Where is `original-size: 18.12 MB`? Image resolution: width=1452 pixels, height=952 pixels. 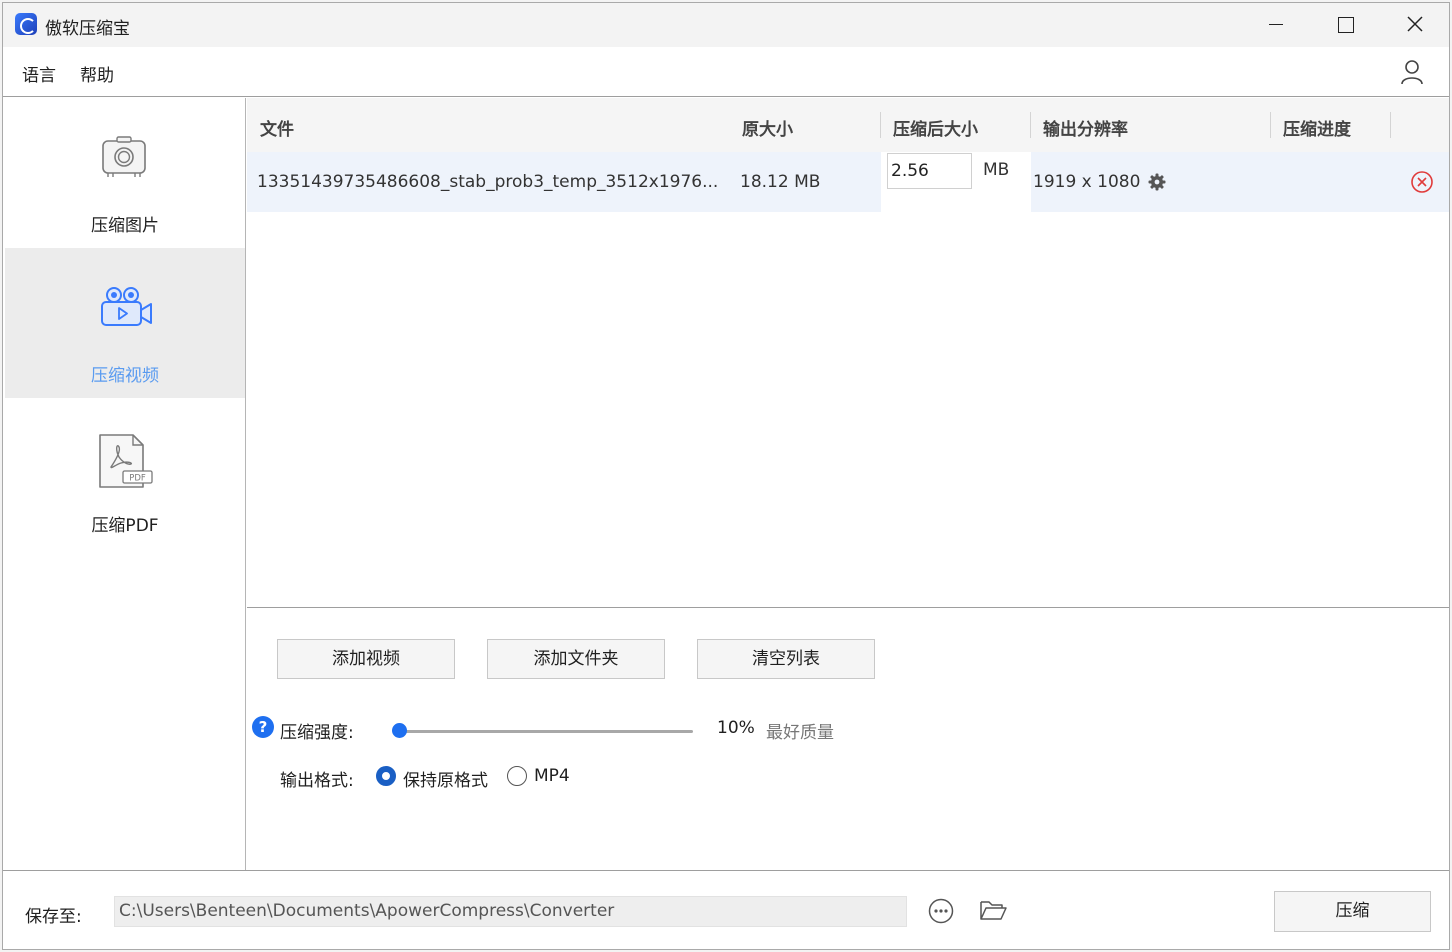 original-size: 18.12 MB is located at coordinates (780, 182).